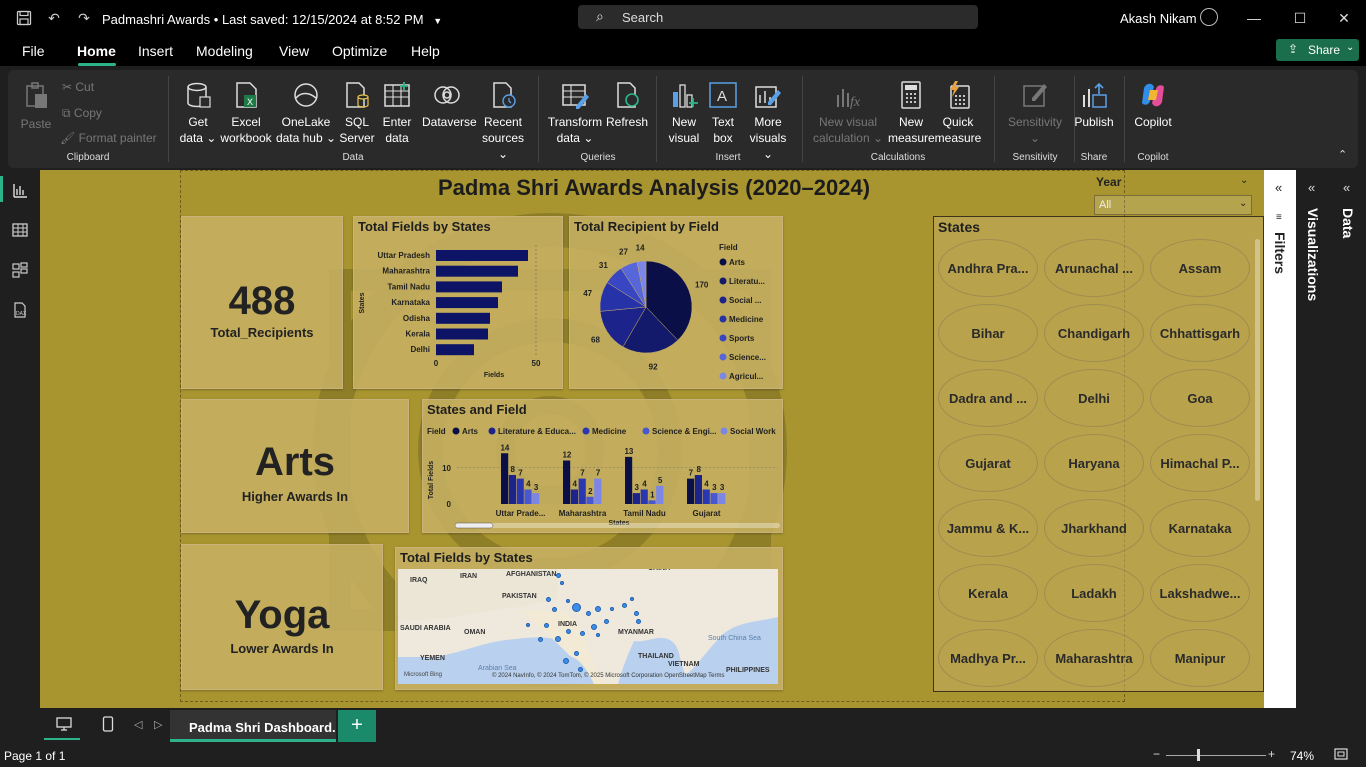 This screenshot has height=767, width=1366. What do you see at coordinates (1209, 17) in the screenshot?
I see `avatar` at bounding box center [1209, 17].